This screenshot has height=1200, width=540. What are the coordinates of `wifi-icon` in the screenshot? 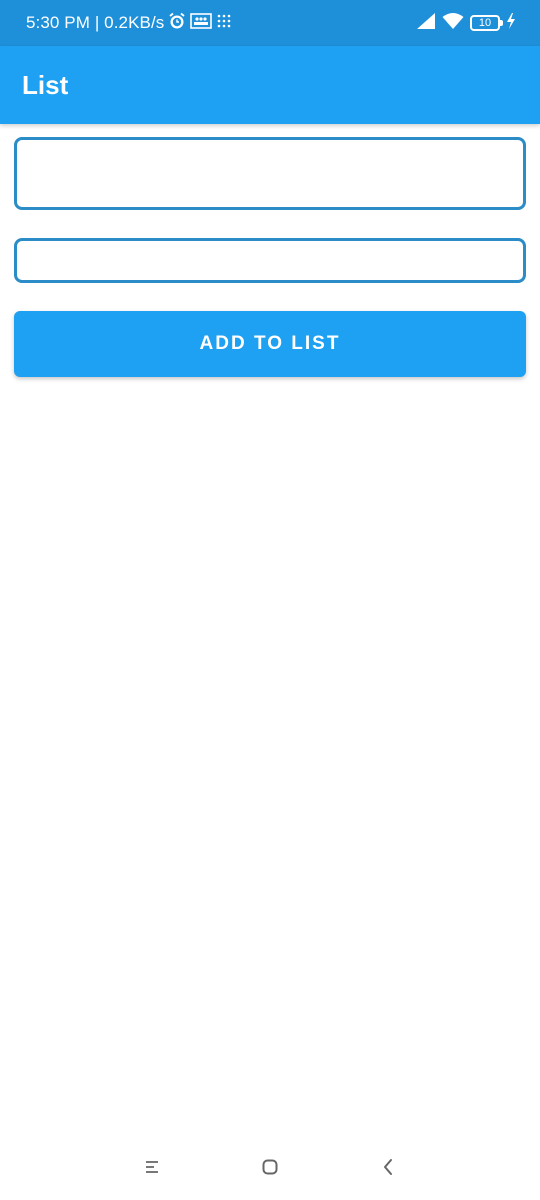 It's located at (453, 23).